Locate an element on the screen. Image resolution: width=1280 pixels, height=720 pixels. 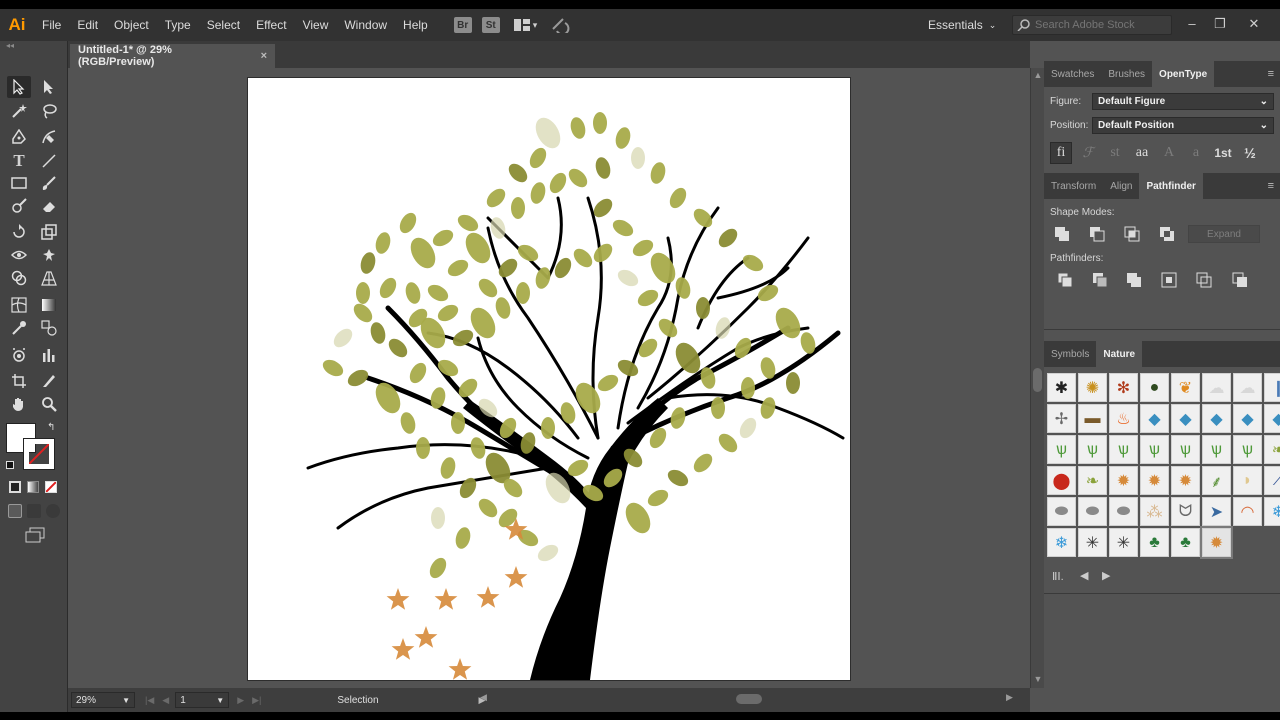
horizontal-scrollbar: ◀ ▶ is located at coordinates (750, 699).